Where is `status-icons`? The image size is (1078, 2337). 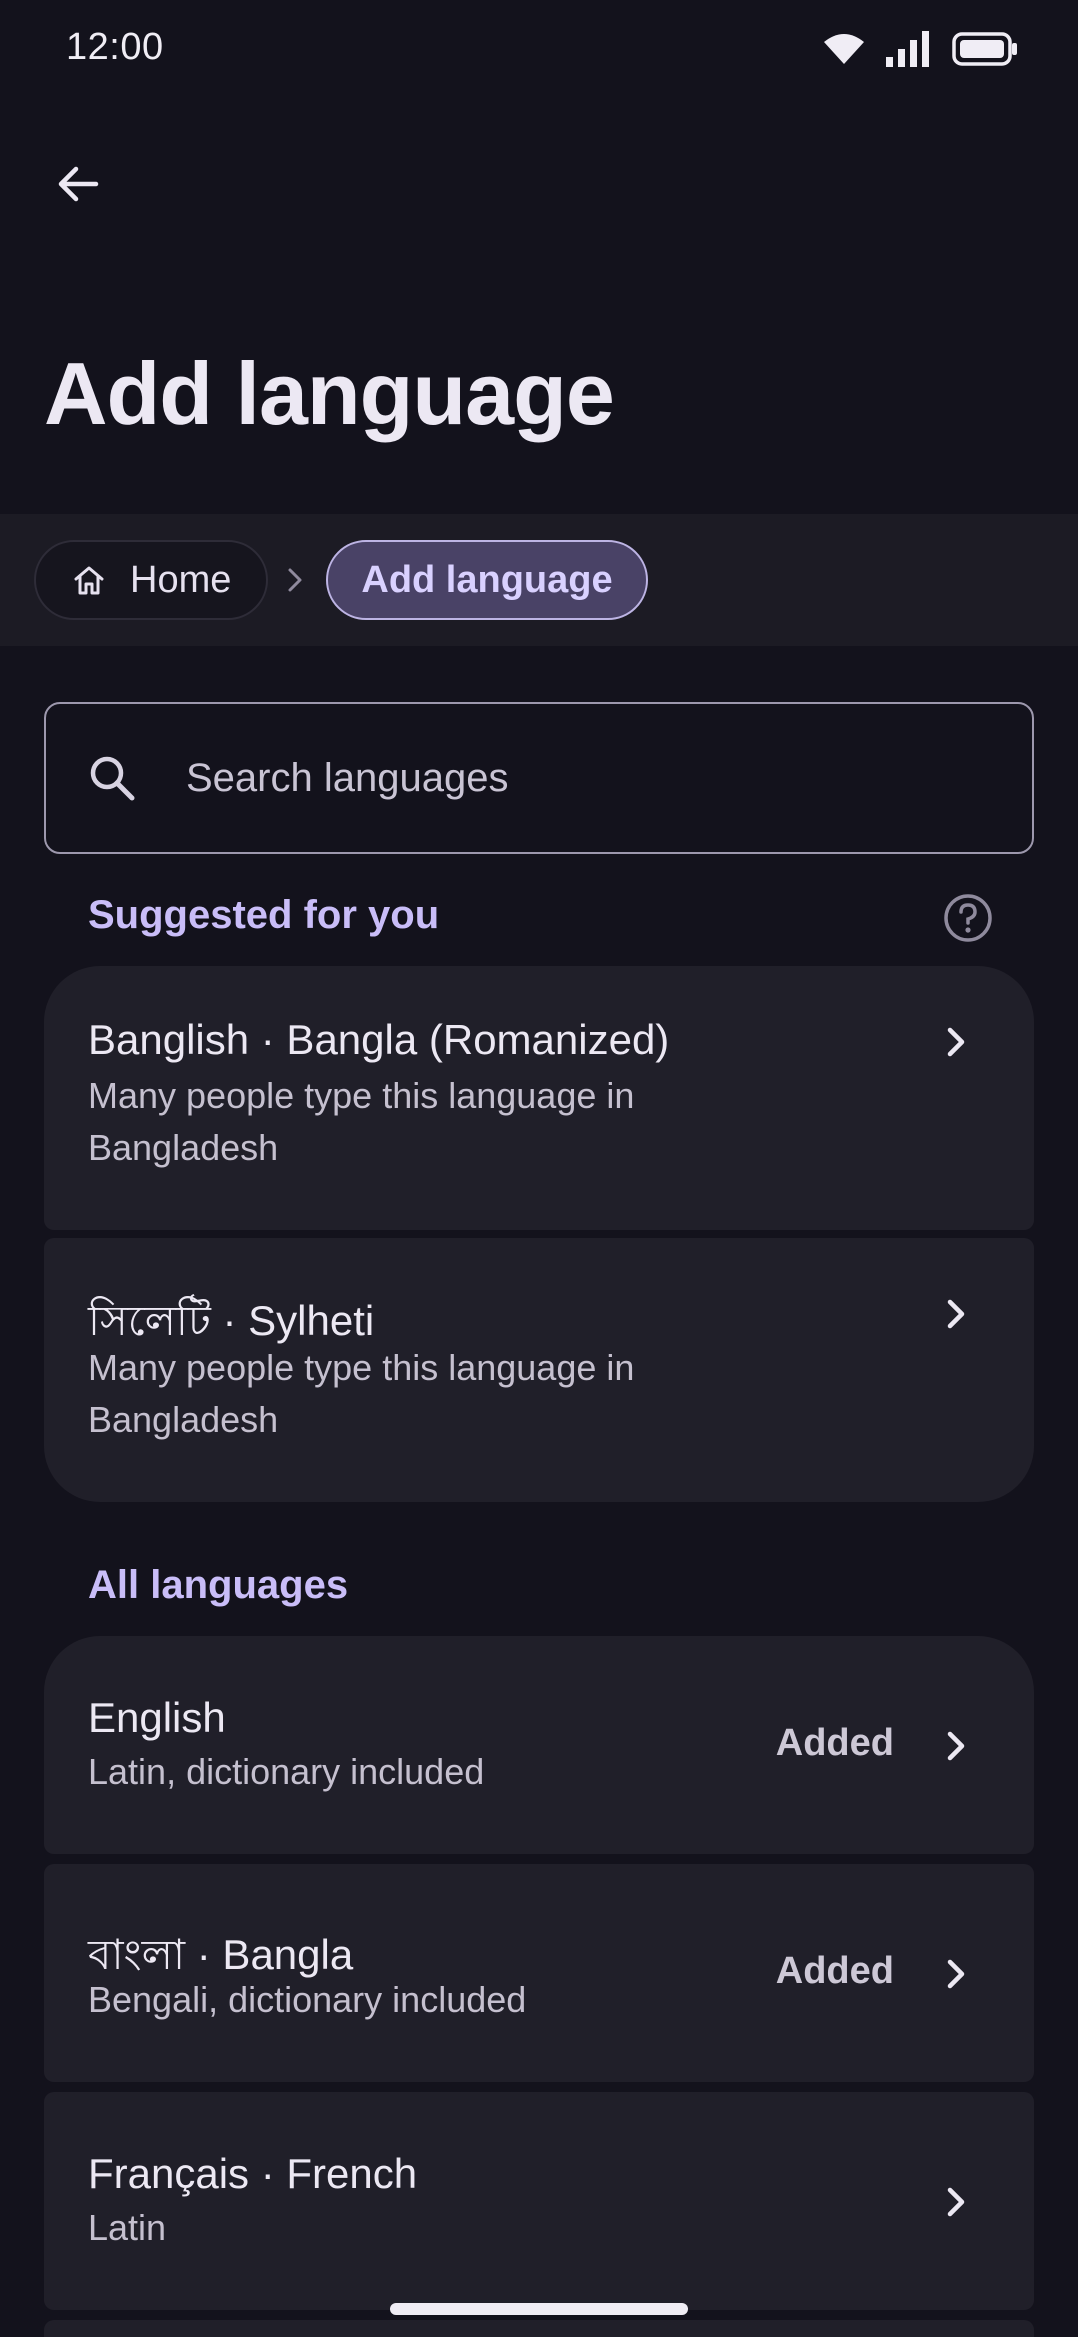 status-icons is located at coordinates (921, 49).